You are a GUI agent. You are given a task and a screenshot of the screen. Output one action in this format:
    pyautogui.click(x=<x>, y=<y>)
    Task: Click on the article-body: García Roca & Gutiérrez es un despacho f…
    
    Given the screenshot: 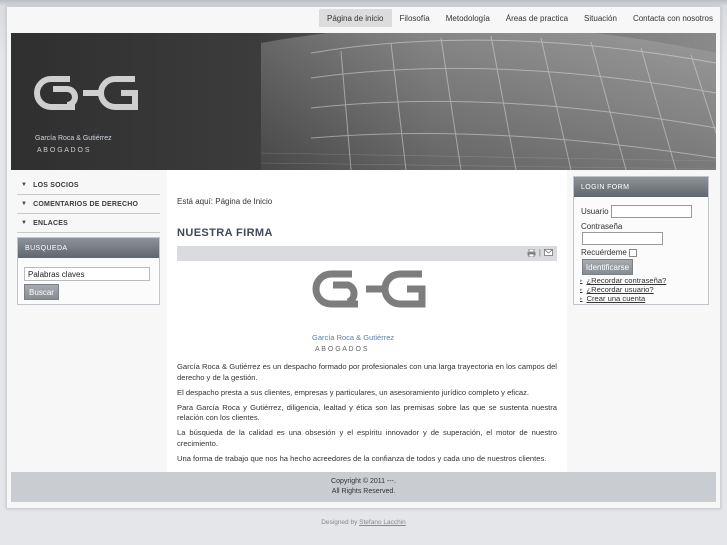 What is the action you would take?
    pyautogui.click(x=367, y=415)
    